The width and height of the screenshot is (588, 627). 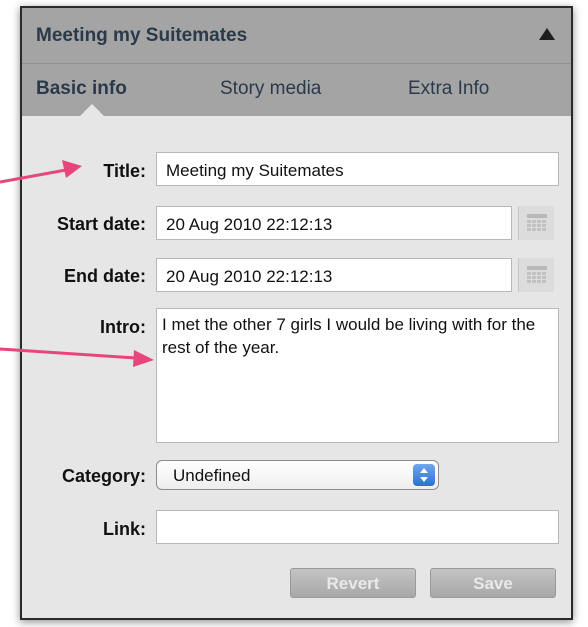 I want to click on tab-extra-info: Extra Info, so click(x=448, y=89).